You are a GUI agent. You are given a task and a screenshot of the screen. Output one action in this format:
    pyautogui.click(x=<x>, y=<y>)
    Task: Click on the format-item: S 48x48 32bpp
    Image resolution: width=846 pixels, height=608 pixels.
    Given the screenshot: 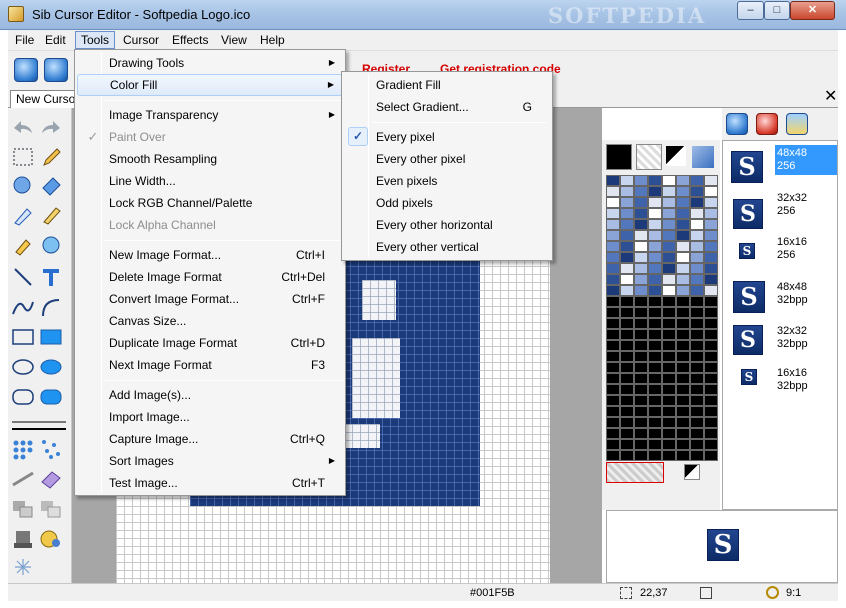 What is the action you would take?
    pyautogui.click(x=780, y=299)
    